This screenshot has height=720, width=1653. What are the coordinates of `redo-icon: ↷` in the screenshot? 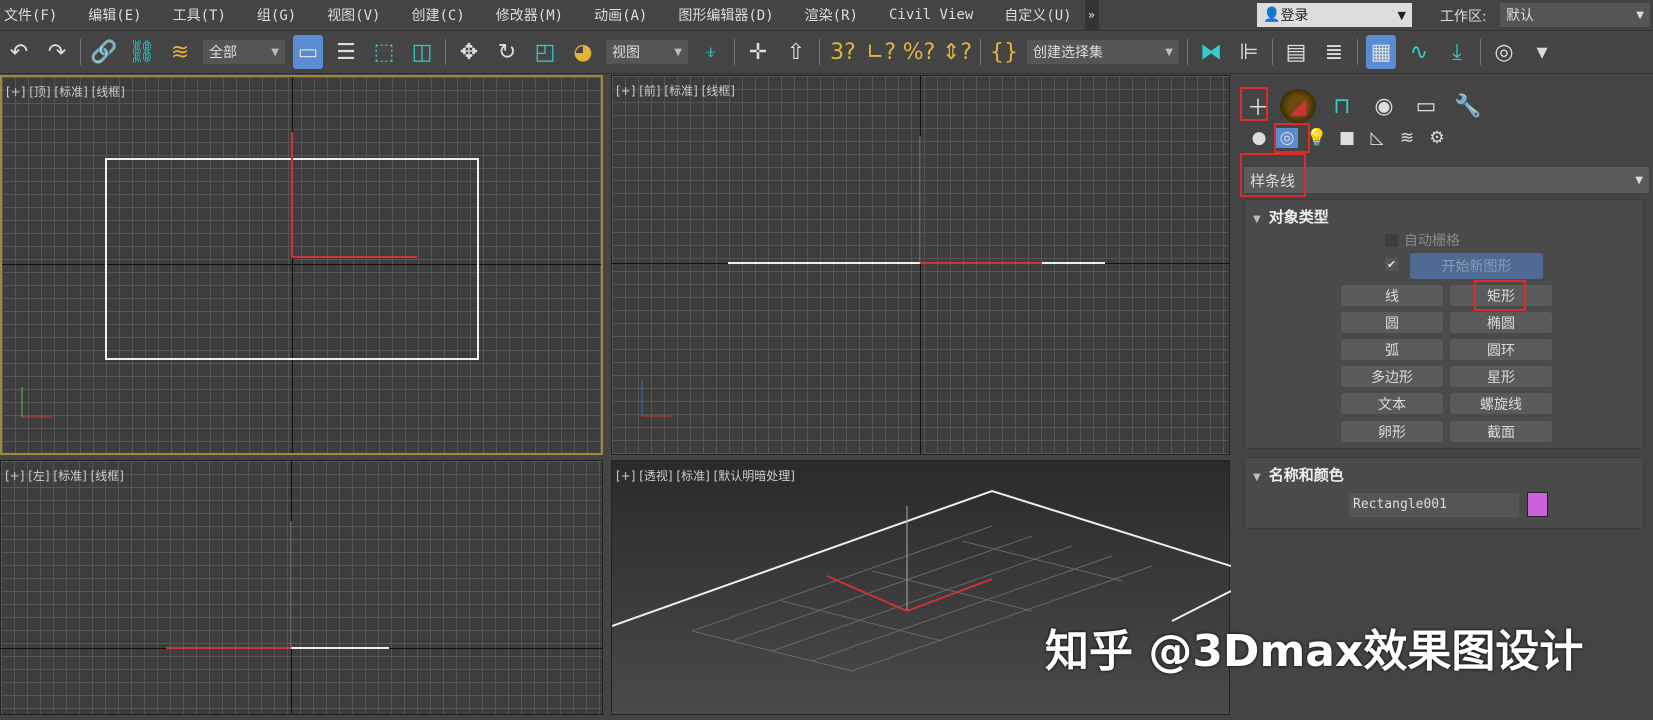 It's located at (57, 52).